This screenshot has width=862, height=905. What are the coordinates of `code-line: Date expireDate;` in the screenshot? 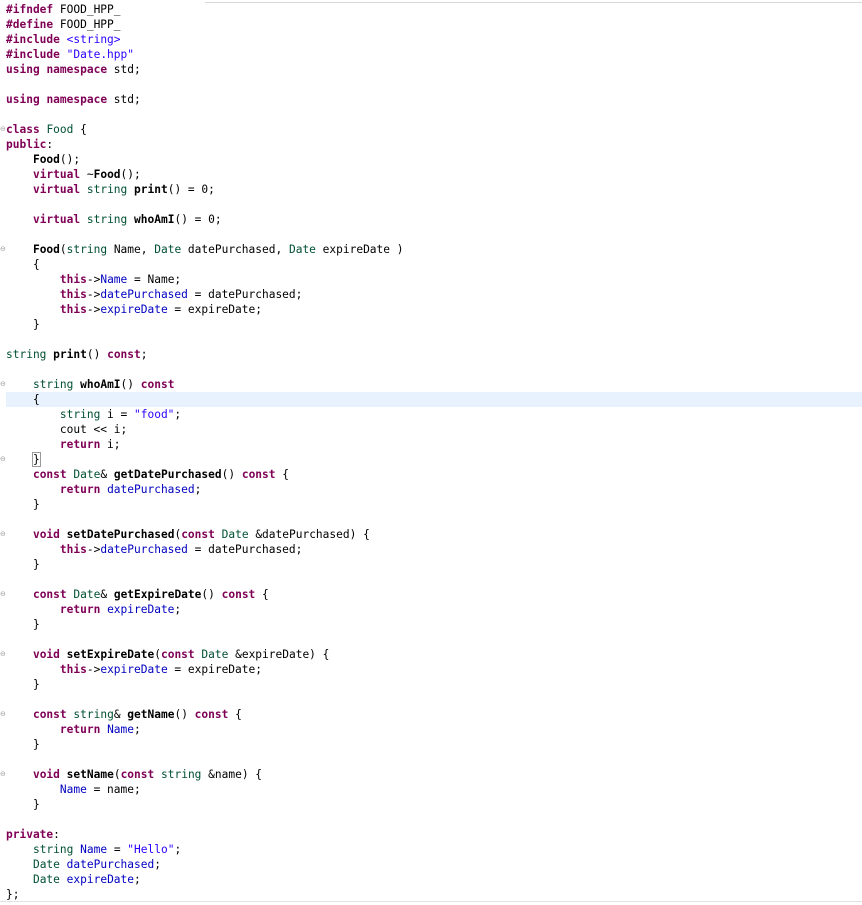 It's located at (434, 879).